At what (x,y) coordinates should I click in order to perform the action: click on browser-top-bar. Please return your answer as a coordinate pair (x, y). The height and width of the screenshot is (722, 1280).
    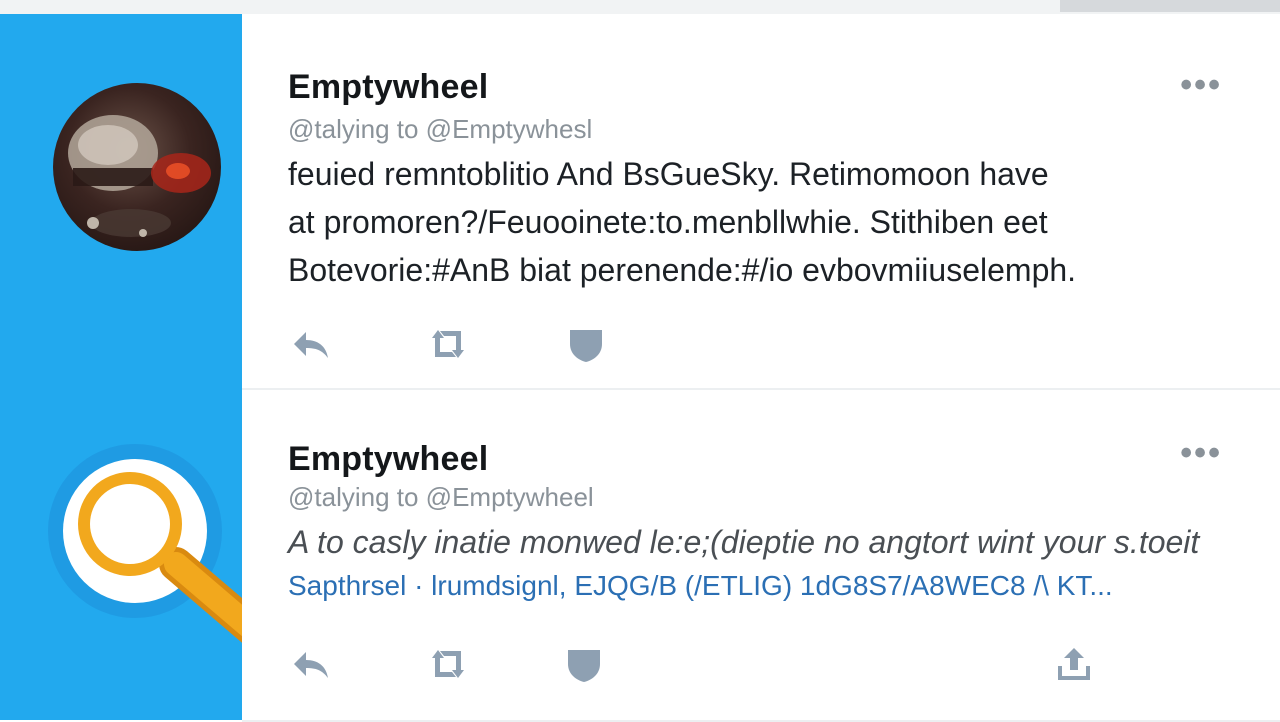
    Looking at the image, I should click on (640, 7).